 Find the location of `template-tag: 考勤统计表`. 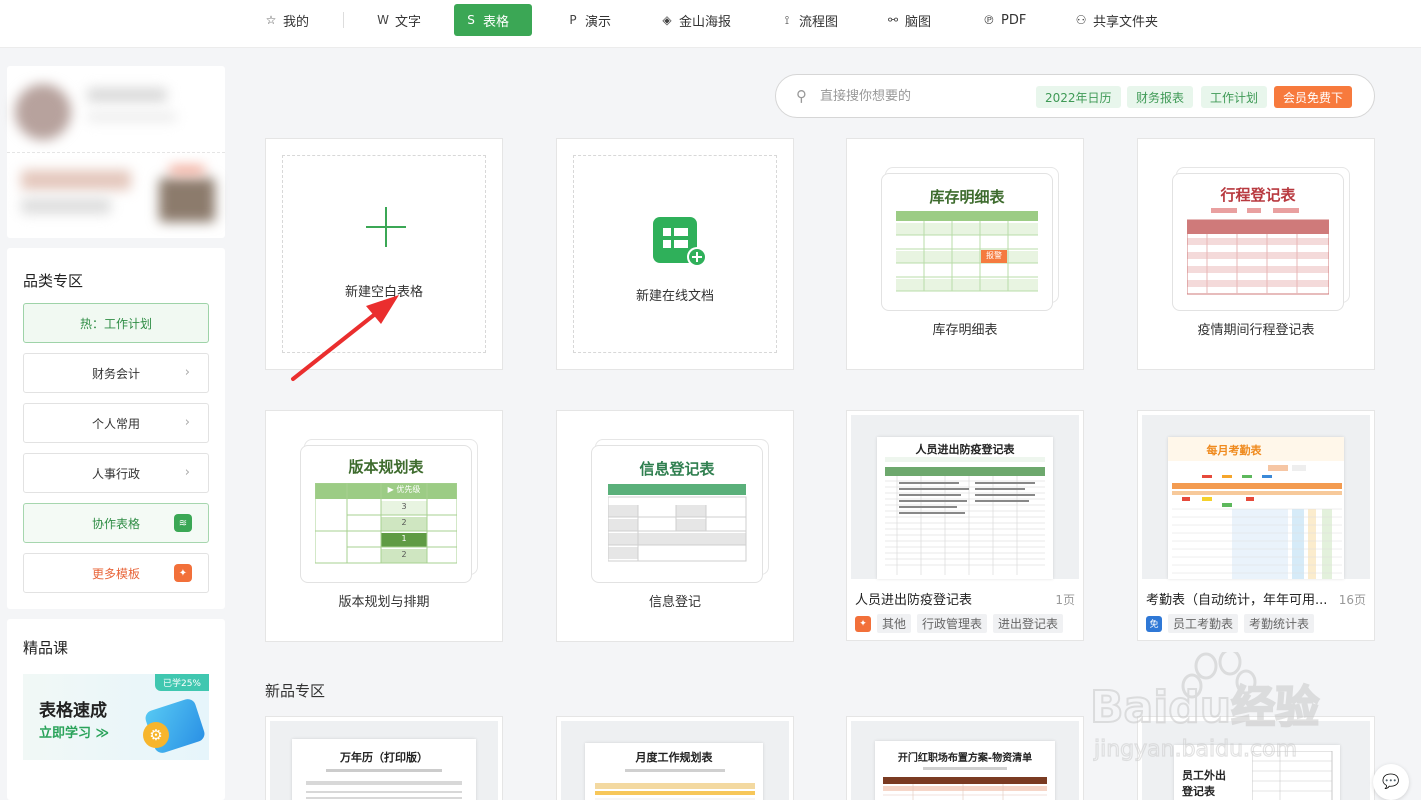

template-tag: 考勤统计表 is located at coordinates (1279, 623).